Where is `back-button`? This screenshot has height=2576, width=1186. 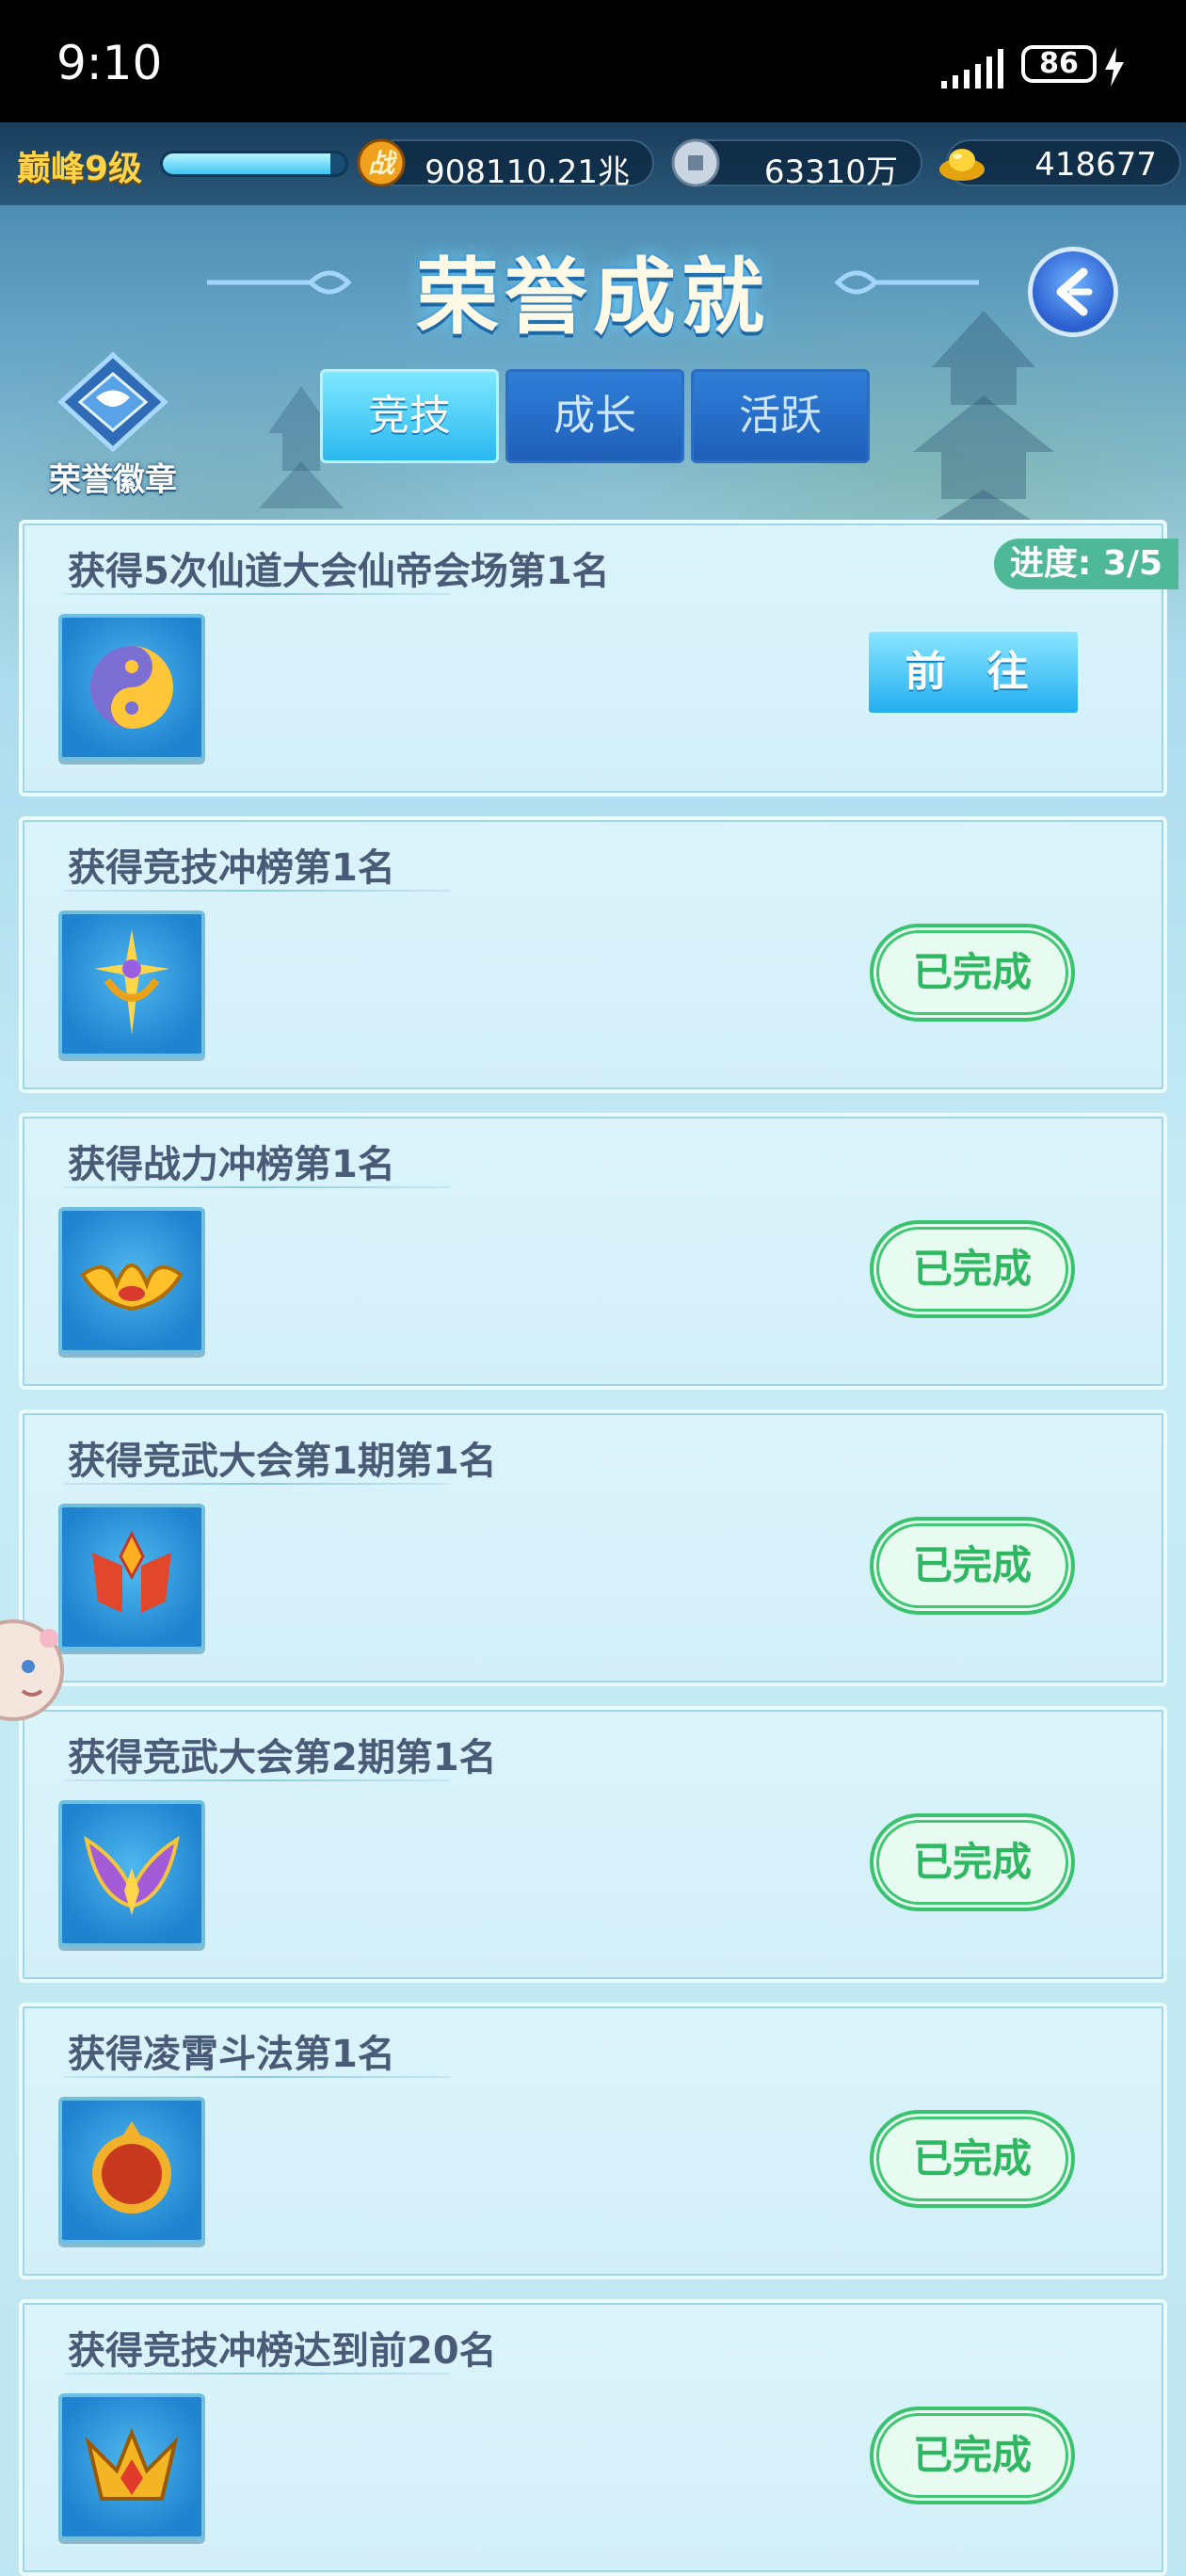 back-button is located at coordinates (1073, 292).